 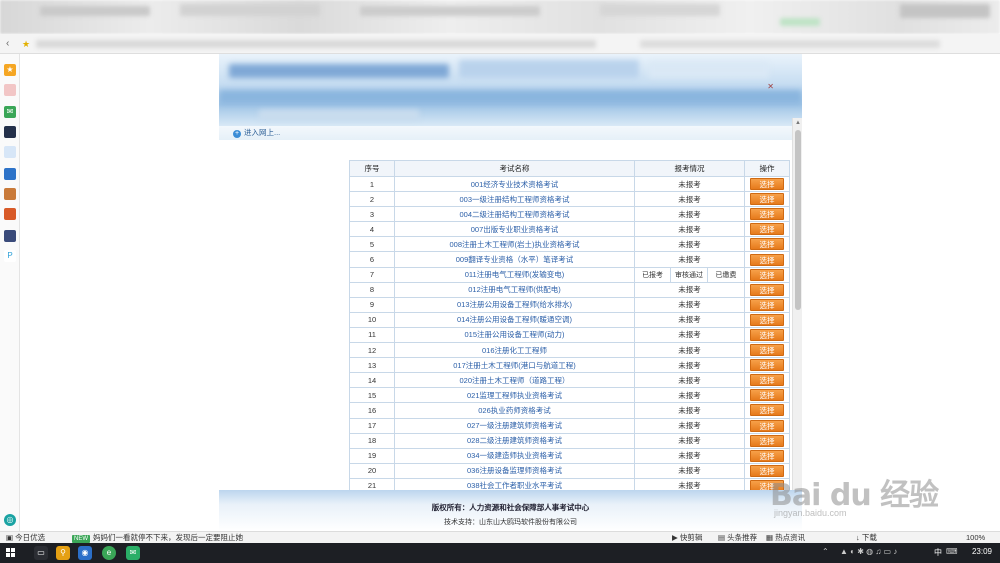 What do you see at coordinates (798, 220) in the screenshot?
I see `scrollbar-thumb` at bounding box center [798, 220].